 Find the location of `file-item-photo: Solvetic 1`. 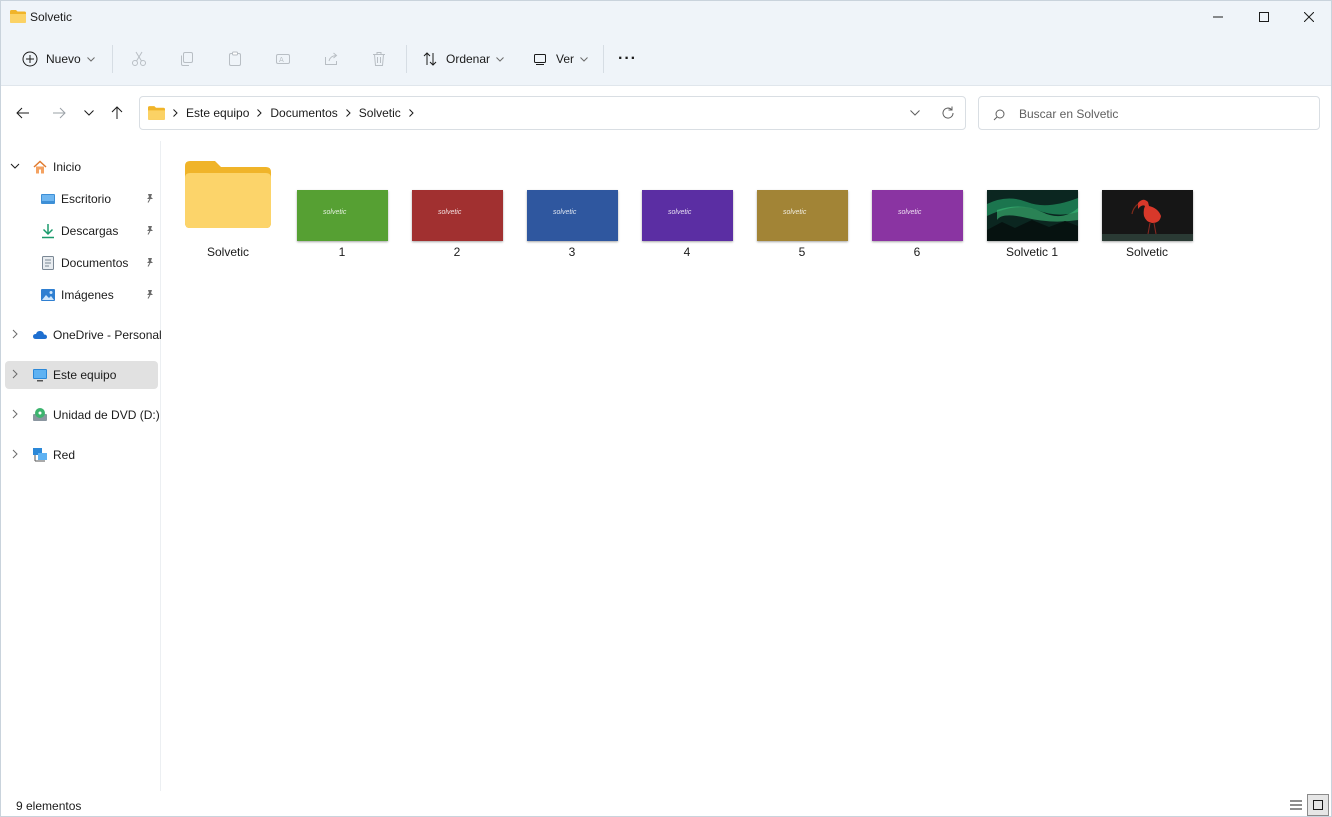

file-item-photo: Solvetic 1 is located at coordinates (1032, 206).